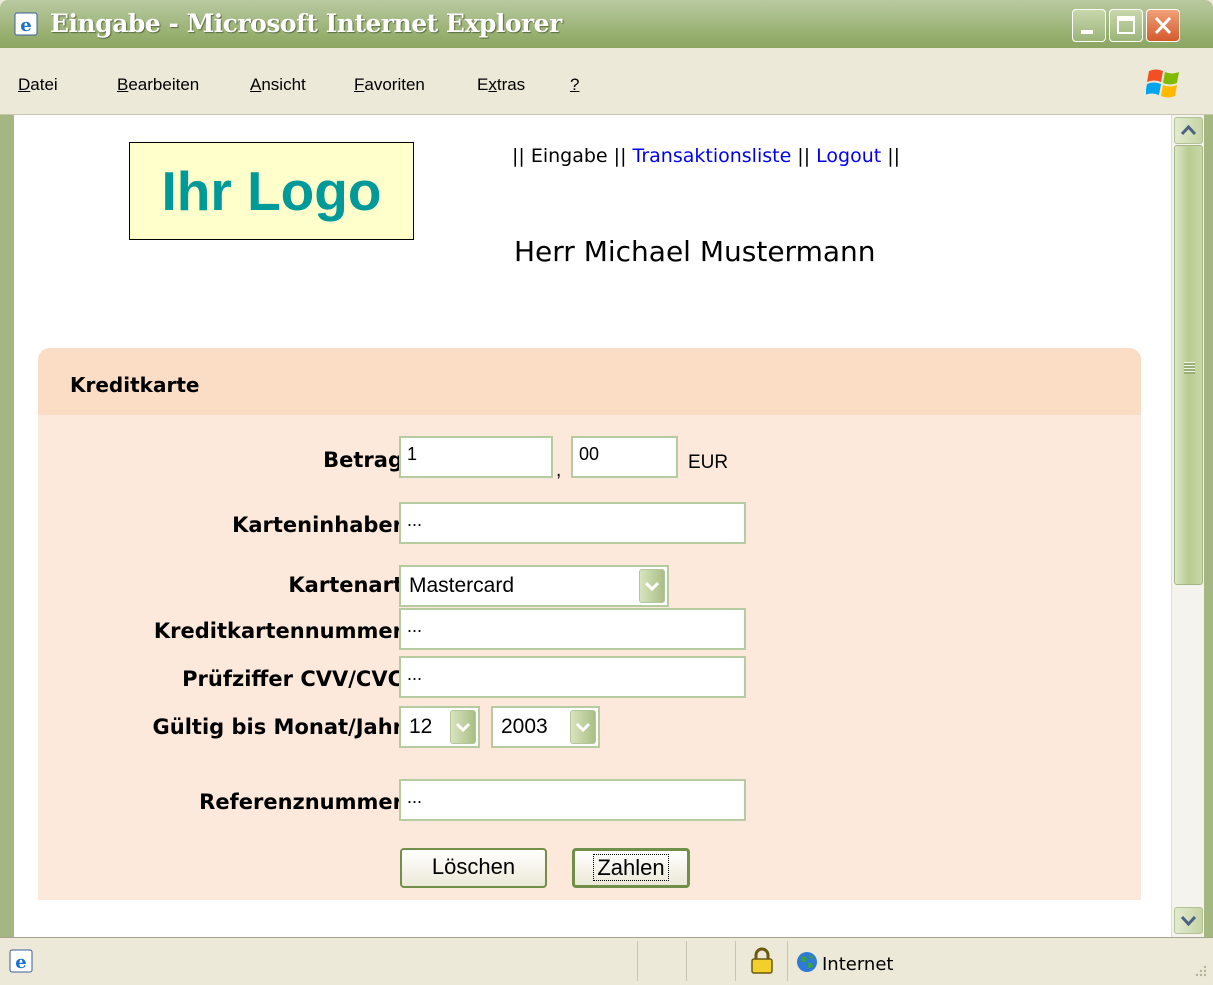  I want to click on currency-label: EUR, so click(708, 462).